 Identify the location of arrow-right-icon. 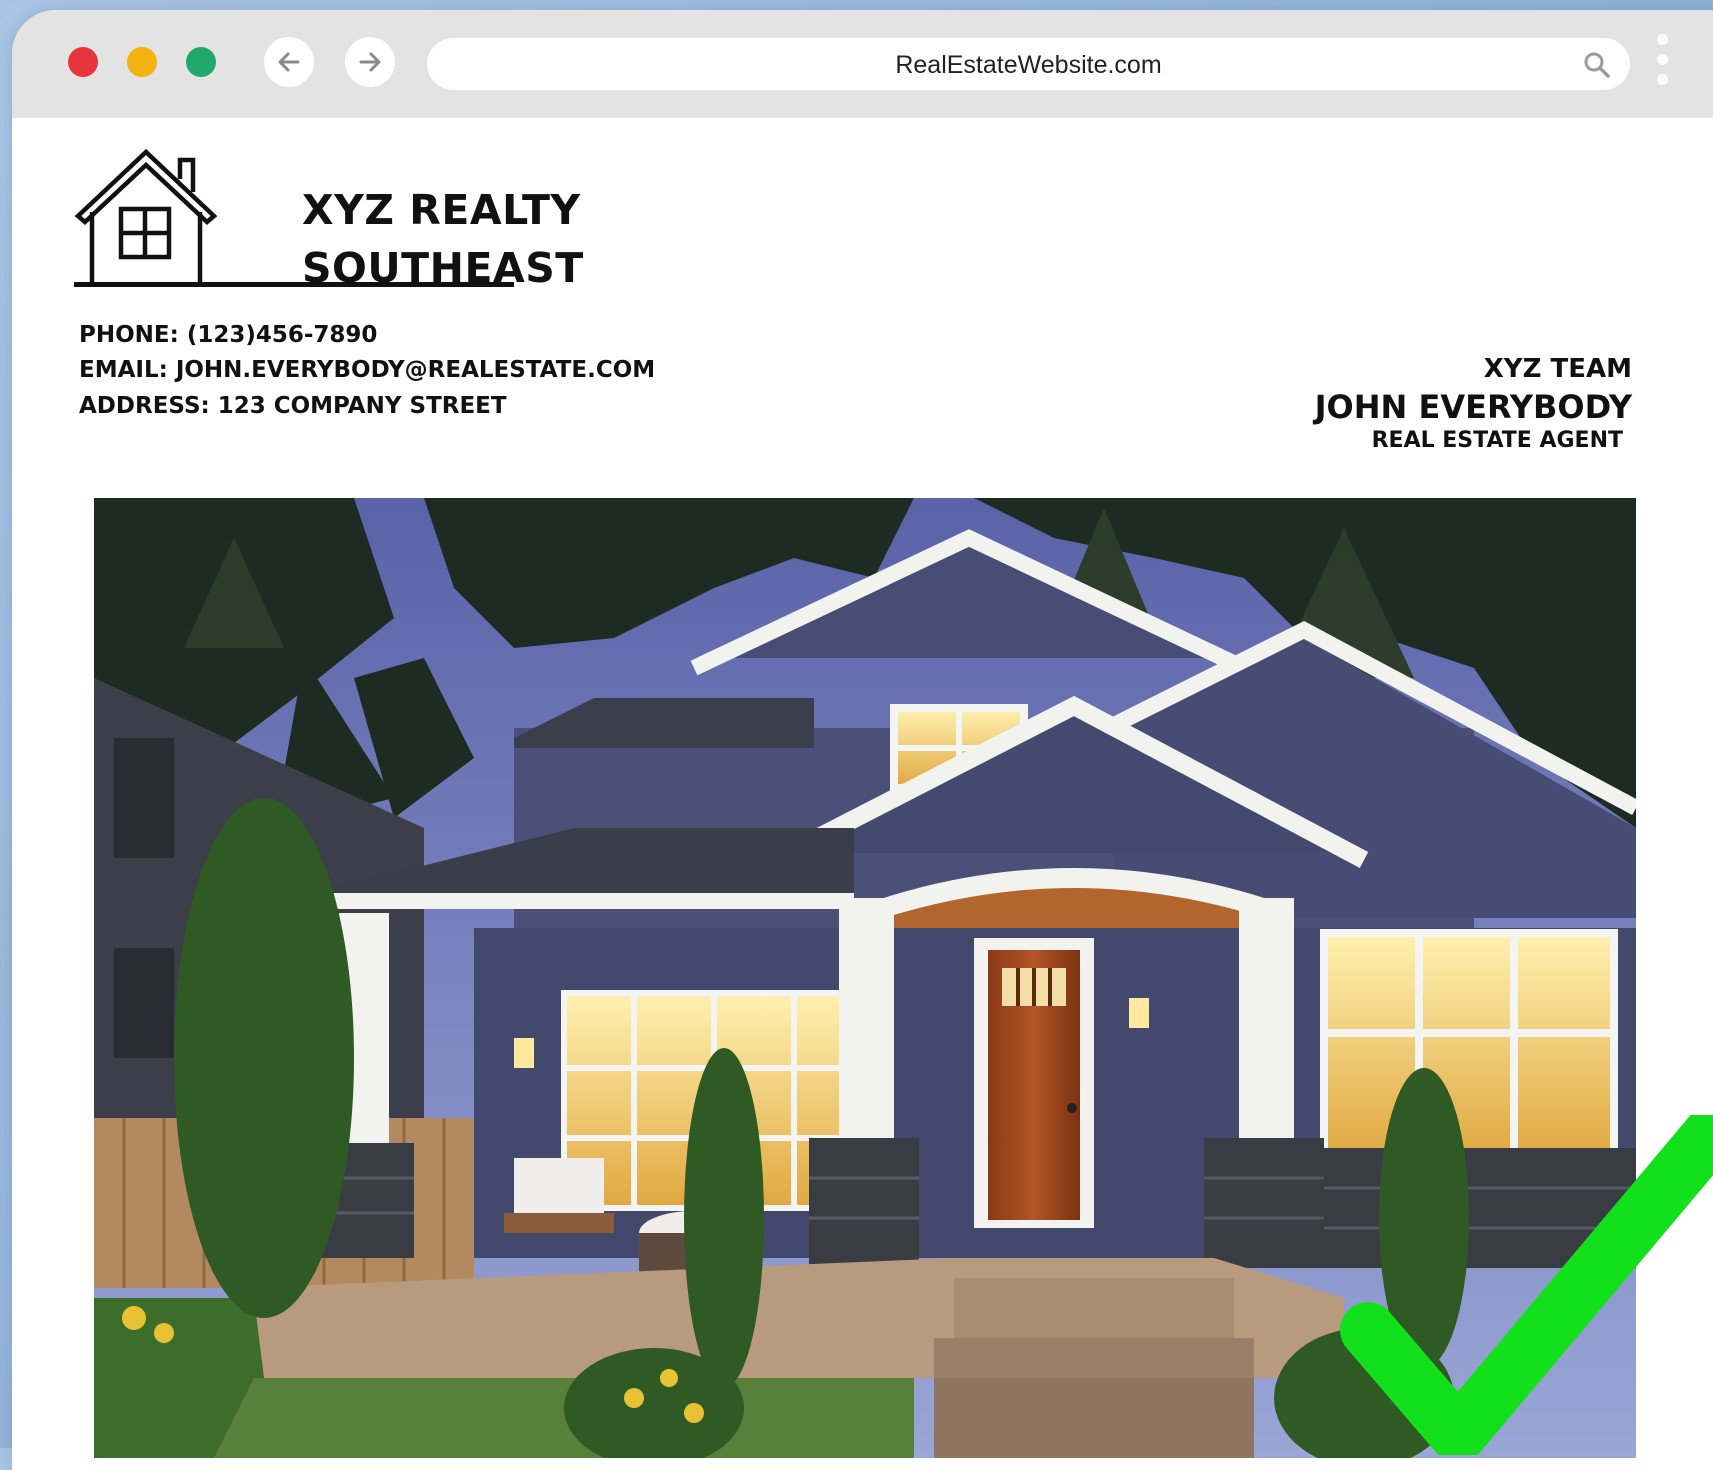
(370, 62).